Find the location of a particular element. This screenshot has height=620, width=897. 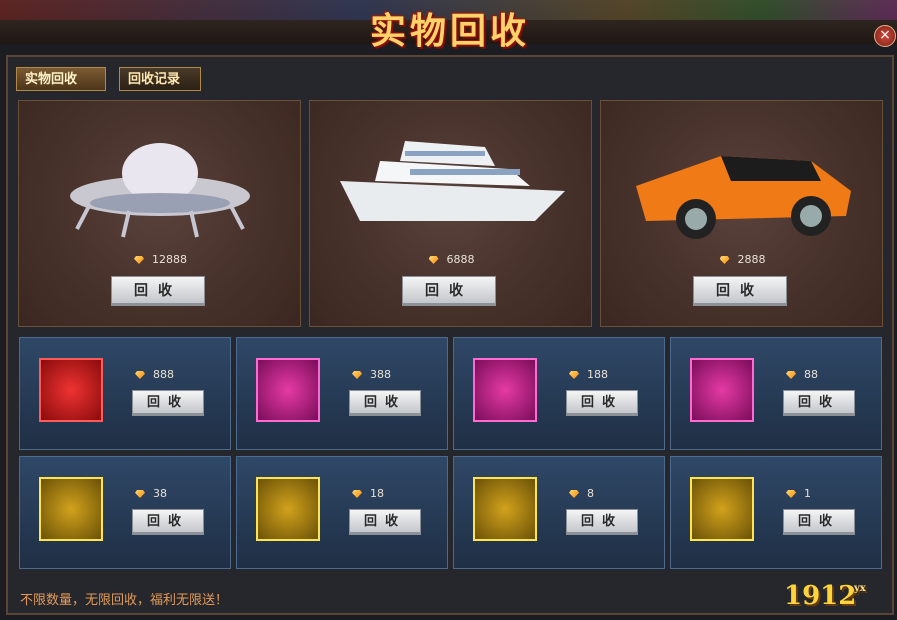

fan-icon is located at coordinates (722, 390).